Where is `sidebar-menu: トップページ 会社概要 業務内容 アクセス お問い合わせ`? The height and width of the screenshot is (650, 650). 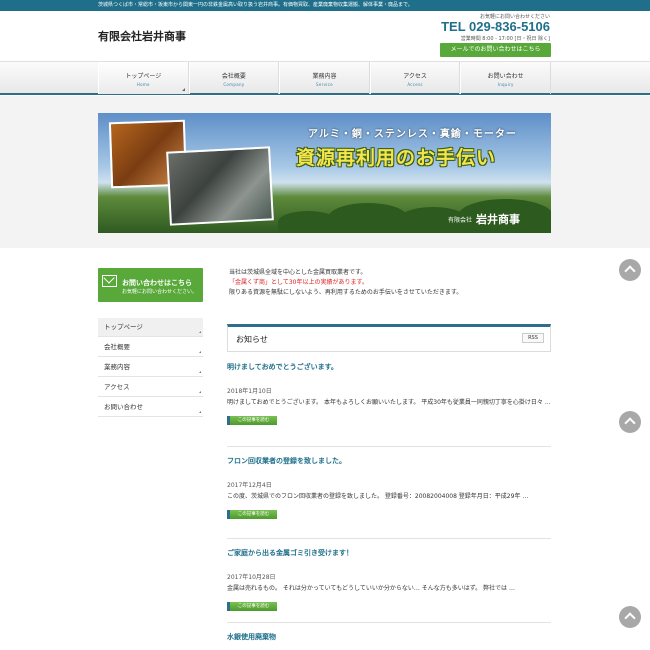 sidebar-menu: トップページ 会社概要 業務内容 アクセス お問い合わせ is located at coordinates (150, 367).